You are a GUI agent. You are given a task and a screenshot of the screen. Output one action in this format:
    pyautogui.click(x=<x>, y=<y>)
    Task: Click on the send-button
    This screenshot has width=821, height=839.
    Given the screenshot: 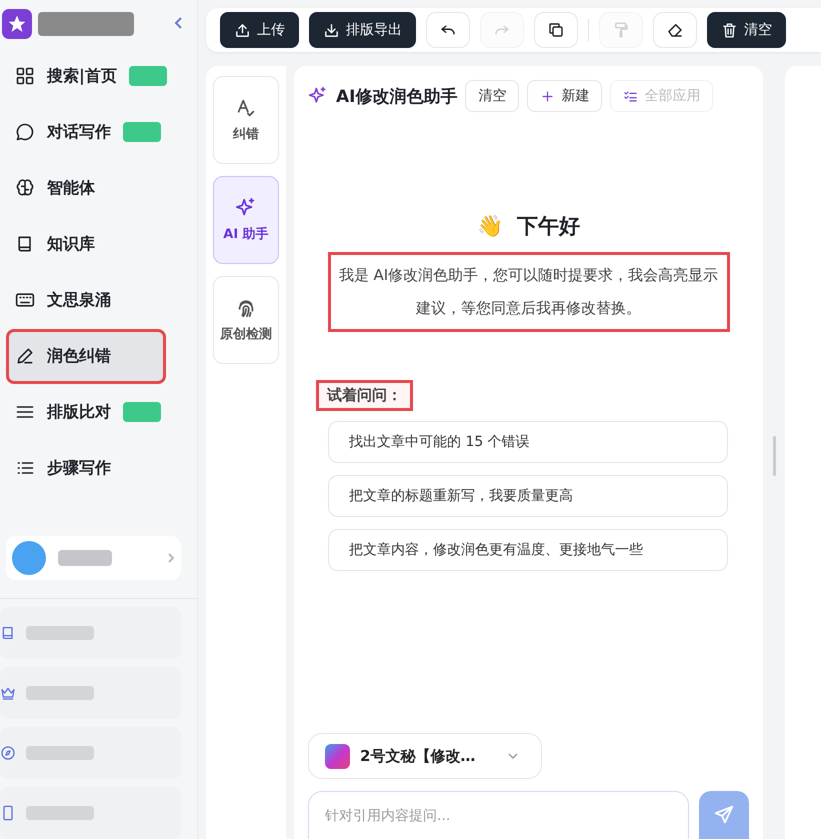 What is the action you would take?
    pyautogui.click(x=724, y=815)
    